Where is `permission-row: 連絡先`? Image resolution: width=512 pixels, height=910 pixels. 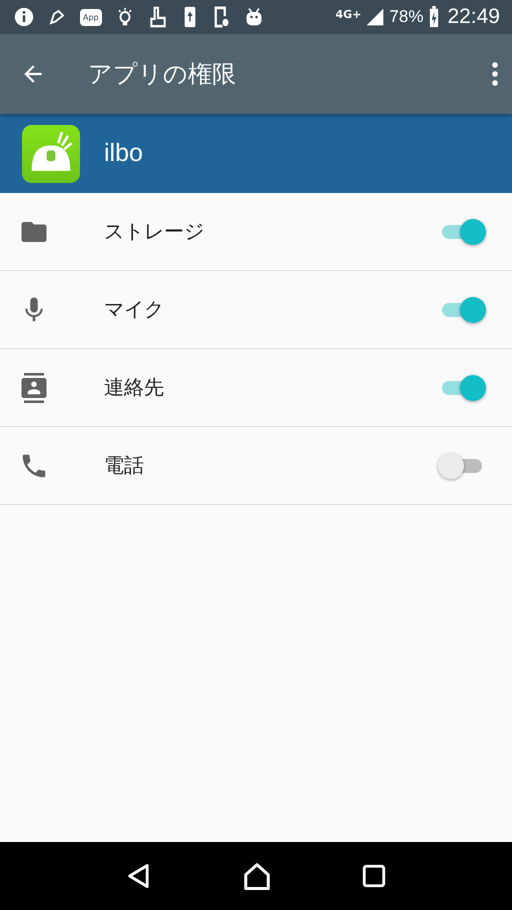
permission-row: 連絡先 is located at coordinates (256, 388).